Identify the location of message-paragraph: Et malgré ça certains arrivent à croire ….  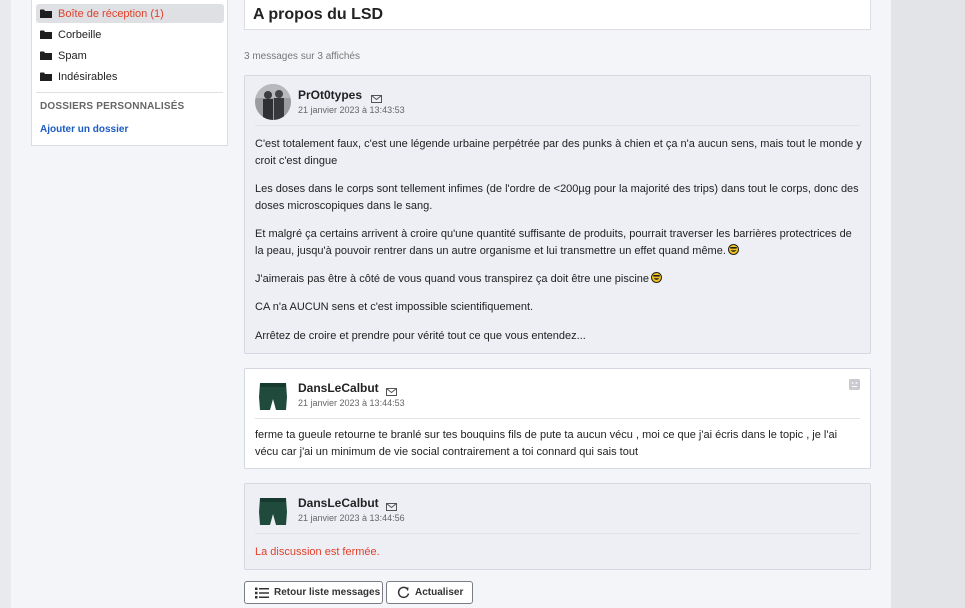
(553, 242).